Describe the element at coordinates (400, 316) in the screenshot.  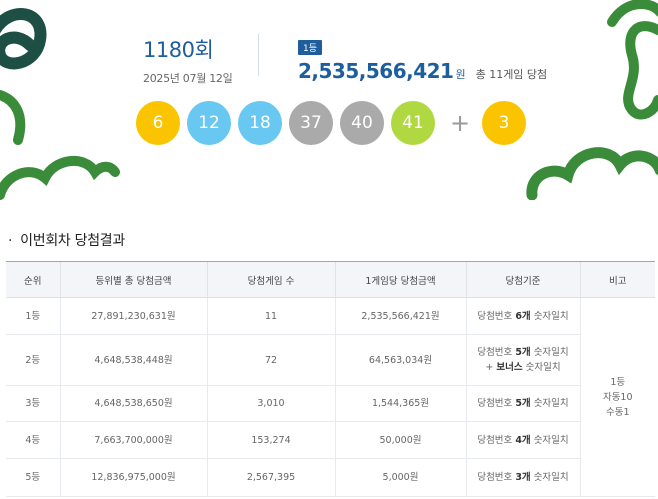
I see `cell-per-game: 2,535,566,421원` at that location.